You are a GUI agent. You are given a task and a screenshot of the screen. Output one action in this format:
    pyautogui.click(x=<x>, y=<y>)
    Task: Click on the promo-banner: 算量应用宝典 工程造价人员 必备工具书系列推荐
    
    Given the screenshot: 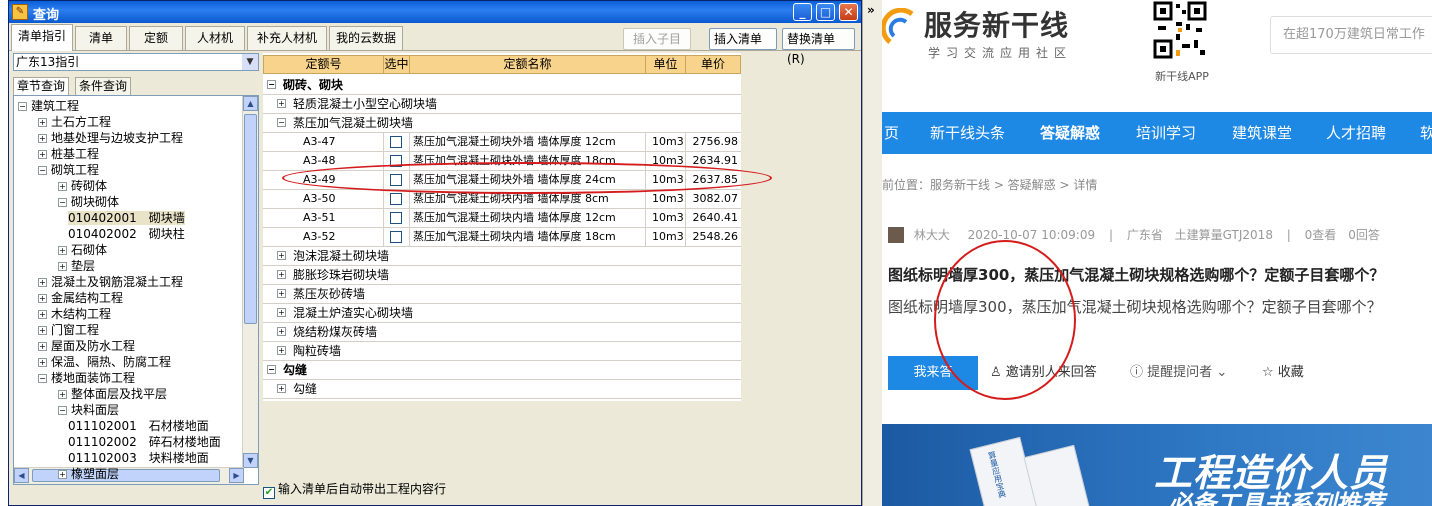 What is the action you would take?
    pyautogui.click(x=1157, y=465)
    